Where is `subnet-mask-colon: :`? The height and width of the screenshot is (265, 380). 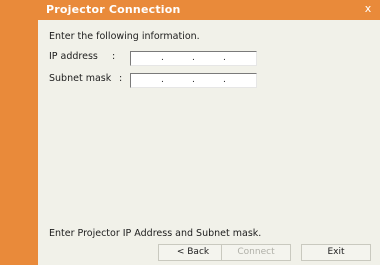
subnet-mask-colon: : is located at coordinates (121, 78).